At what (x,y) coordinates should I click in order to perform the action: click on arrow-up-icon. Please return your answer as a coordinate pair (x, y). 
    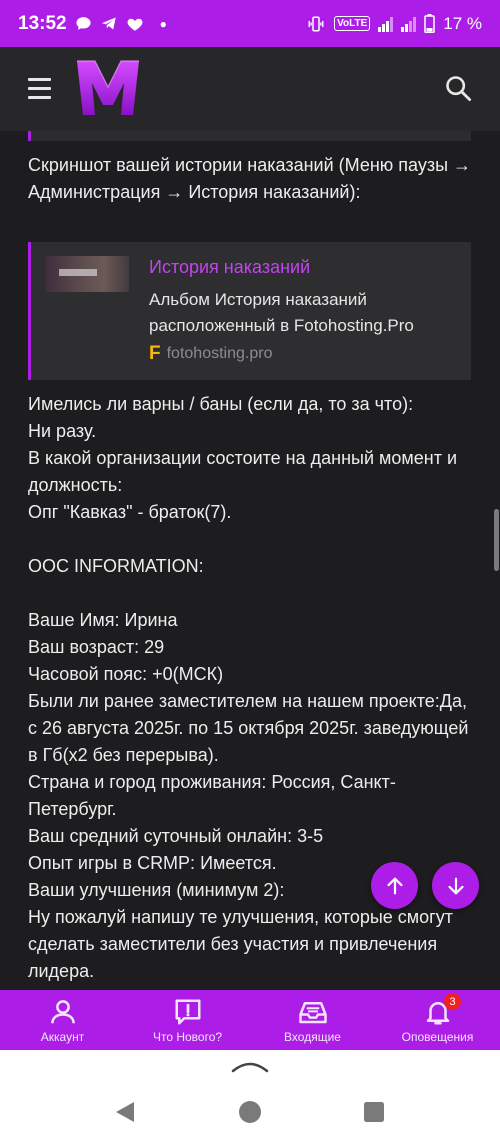
    Looking at the image, I should click on (394, 885).